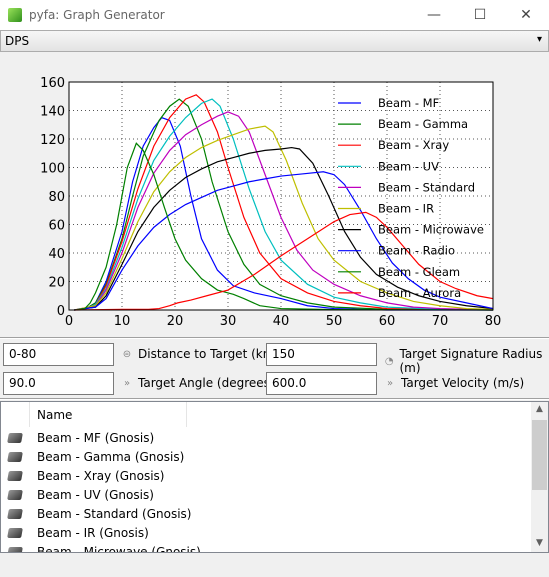  What do you see at coordinates (108, 414) in the screenshot?
I see `column-header-name: Name` at bounding box center [108, 414].